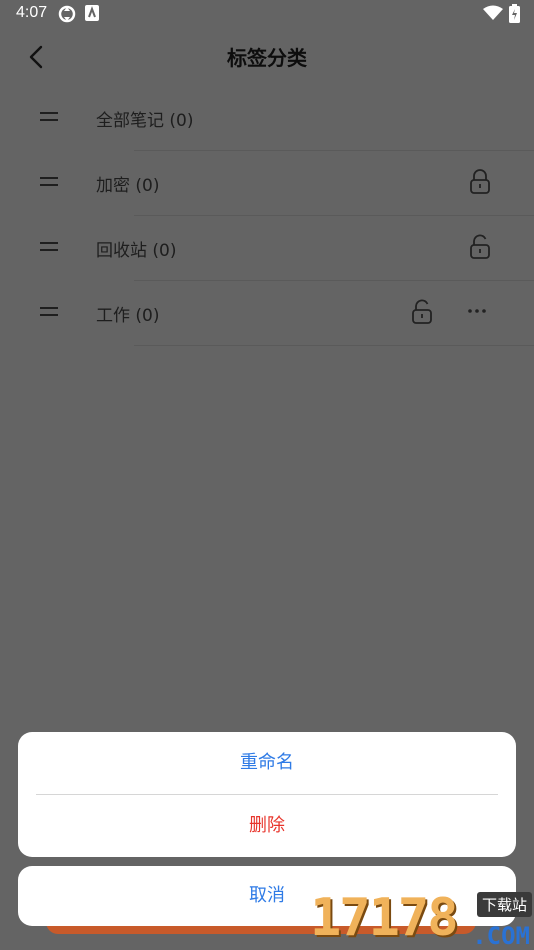 The height and width of the screenshot is (950, 534). I want to click on battery-icon, so click(514, 15).